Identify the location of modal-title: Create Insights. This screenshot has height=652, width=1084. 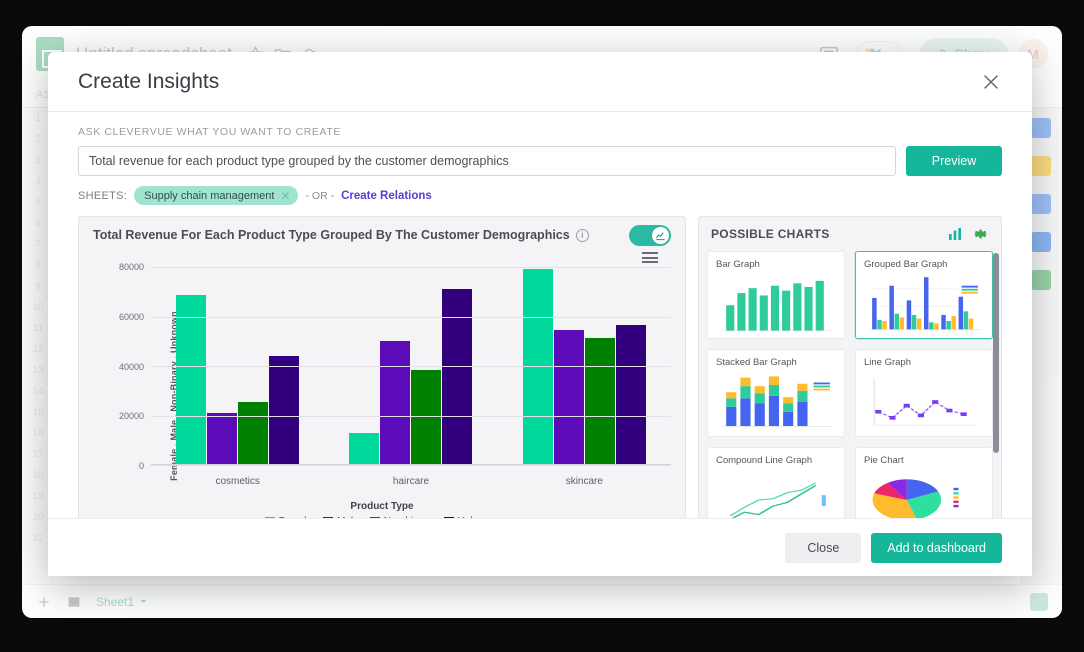
(149, 81).